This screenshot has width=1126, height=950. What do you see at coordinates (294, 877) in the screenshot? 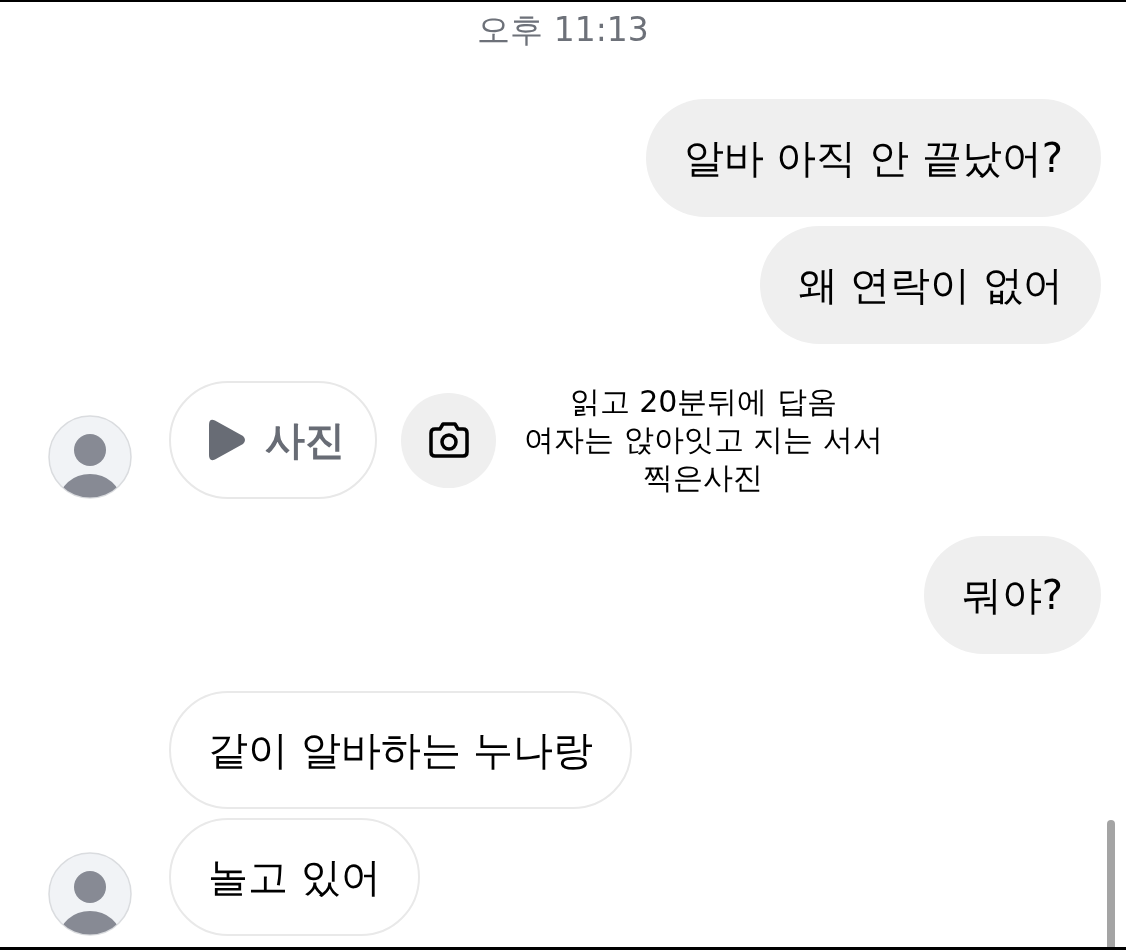
I see `received-message: 놀고 있어` at bounding box center [294, 877].